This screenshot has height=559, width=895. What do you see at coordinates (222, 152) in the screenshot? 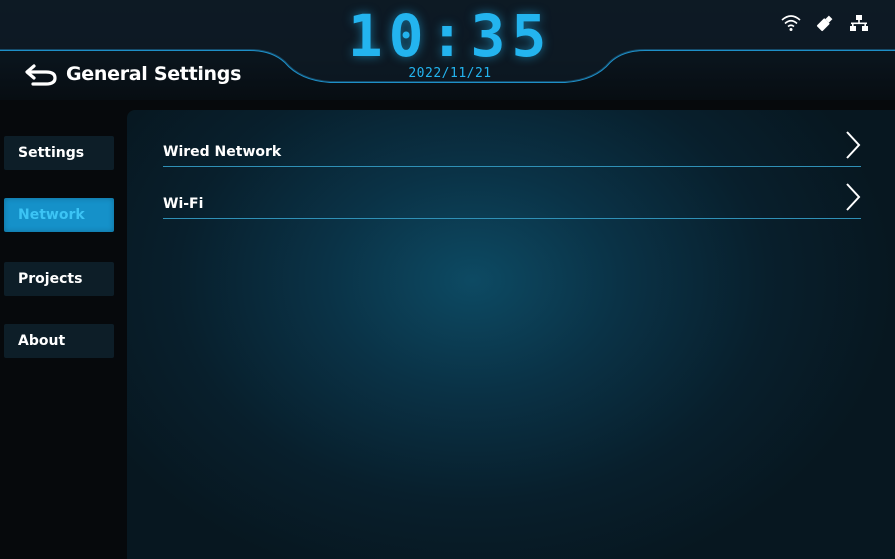
I see `row-label: Wired Network` at bounding box center [222, 152].